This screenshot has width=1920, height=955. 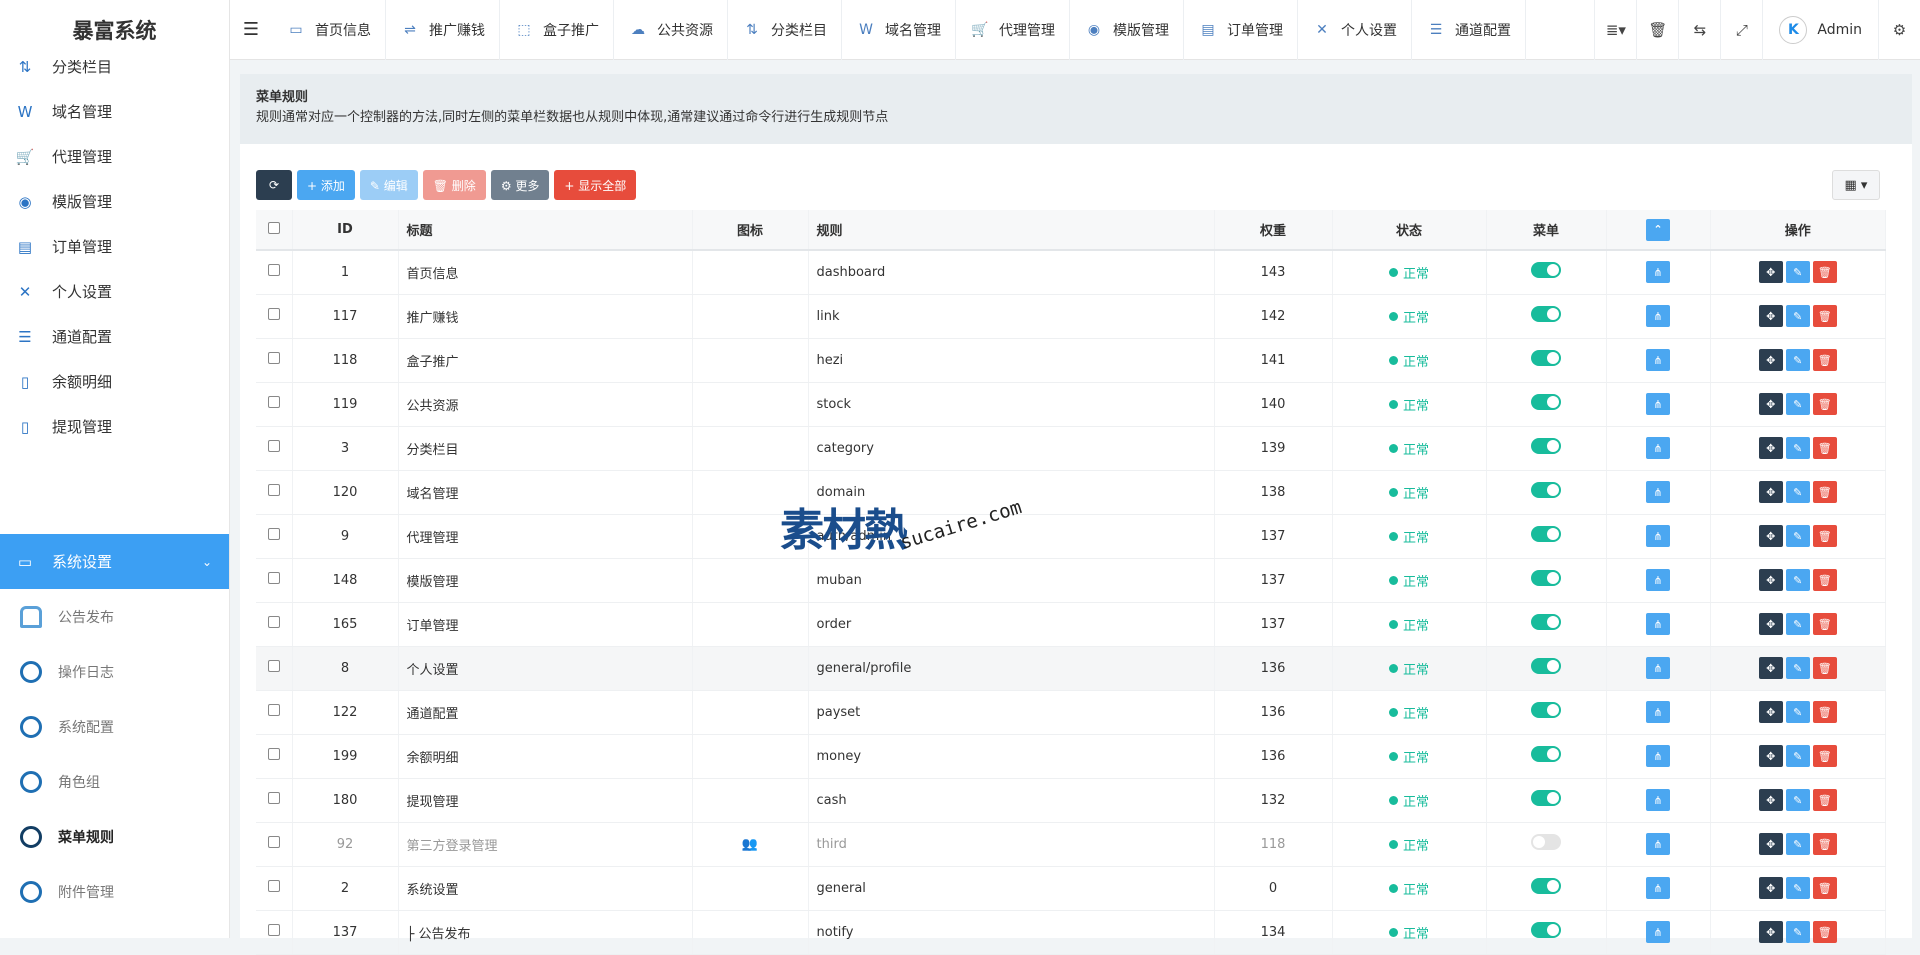 I want to click on topnav-item-2: ⬚ 盒子推广, so click(x=557, y=30).